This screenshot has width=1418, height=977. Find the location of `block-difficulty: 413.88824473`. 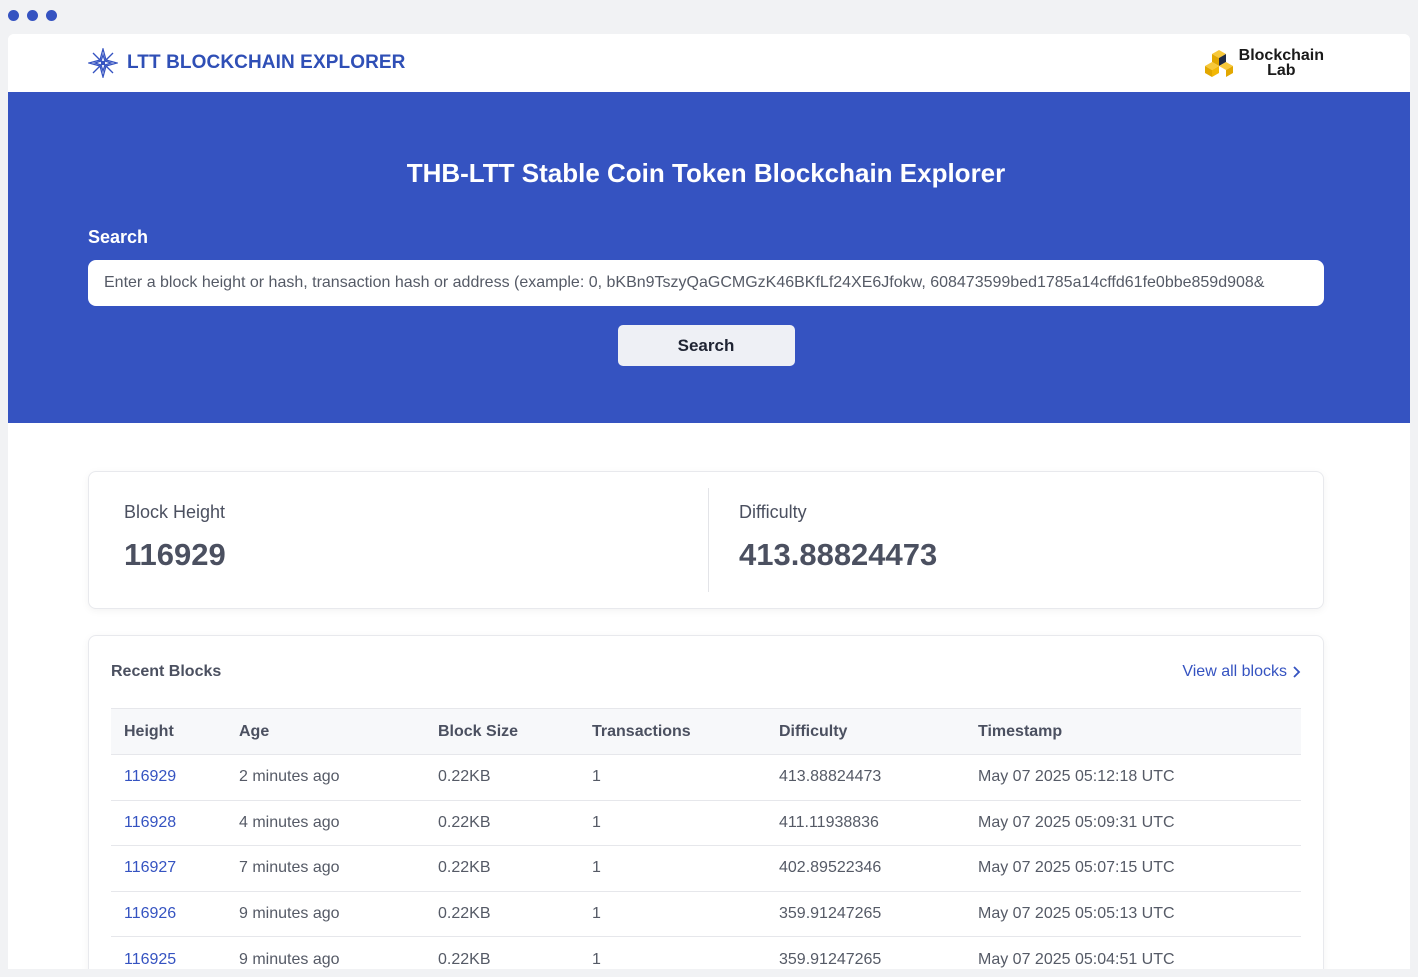

block-difficulty: 413.88824473 is located at coordinates (865, 777).